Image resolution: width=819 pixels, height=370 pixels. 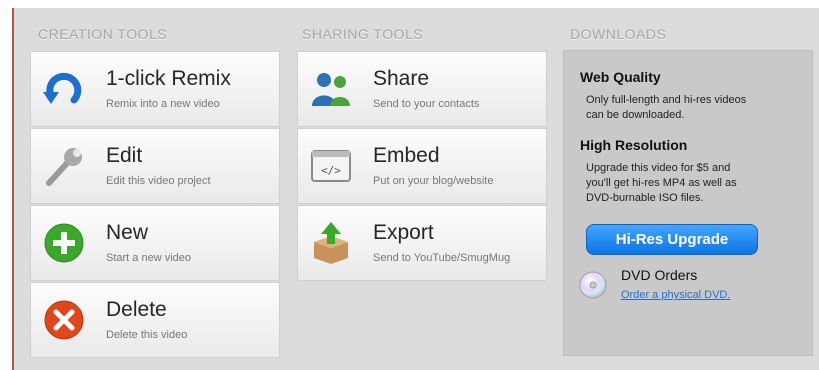 What do you see at coordinates (64, 243) in the screenshot?
I see `plus-circle-icon` at bounding box center [64, 243].